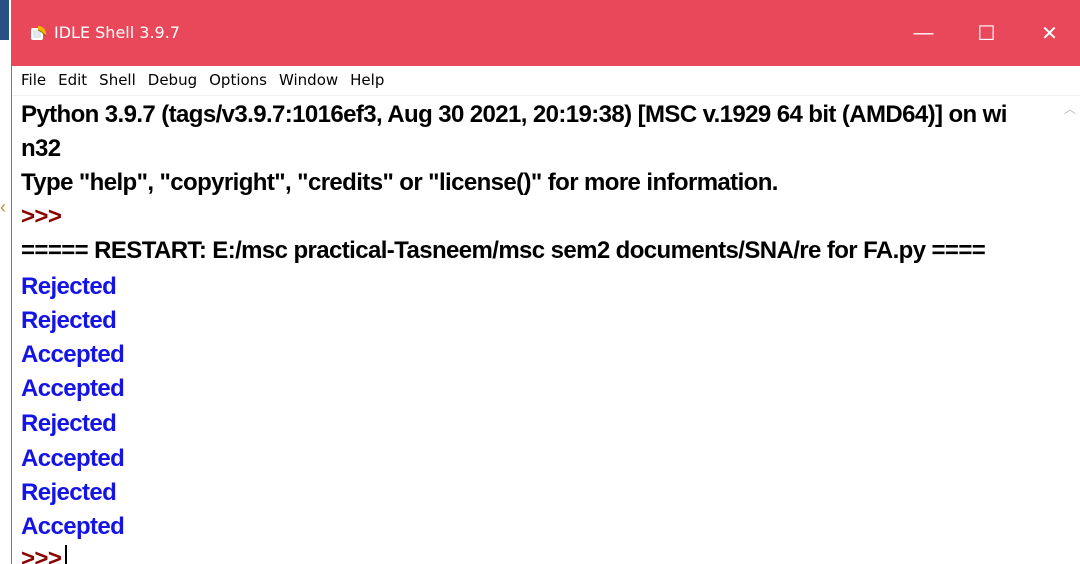 The height and width of the screenshot is (564, 1080). Describe the element at coordinates (66, 554) in the screenshot. I see `text-cursor` at that location.